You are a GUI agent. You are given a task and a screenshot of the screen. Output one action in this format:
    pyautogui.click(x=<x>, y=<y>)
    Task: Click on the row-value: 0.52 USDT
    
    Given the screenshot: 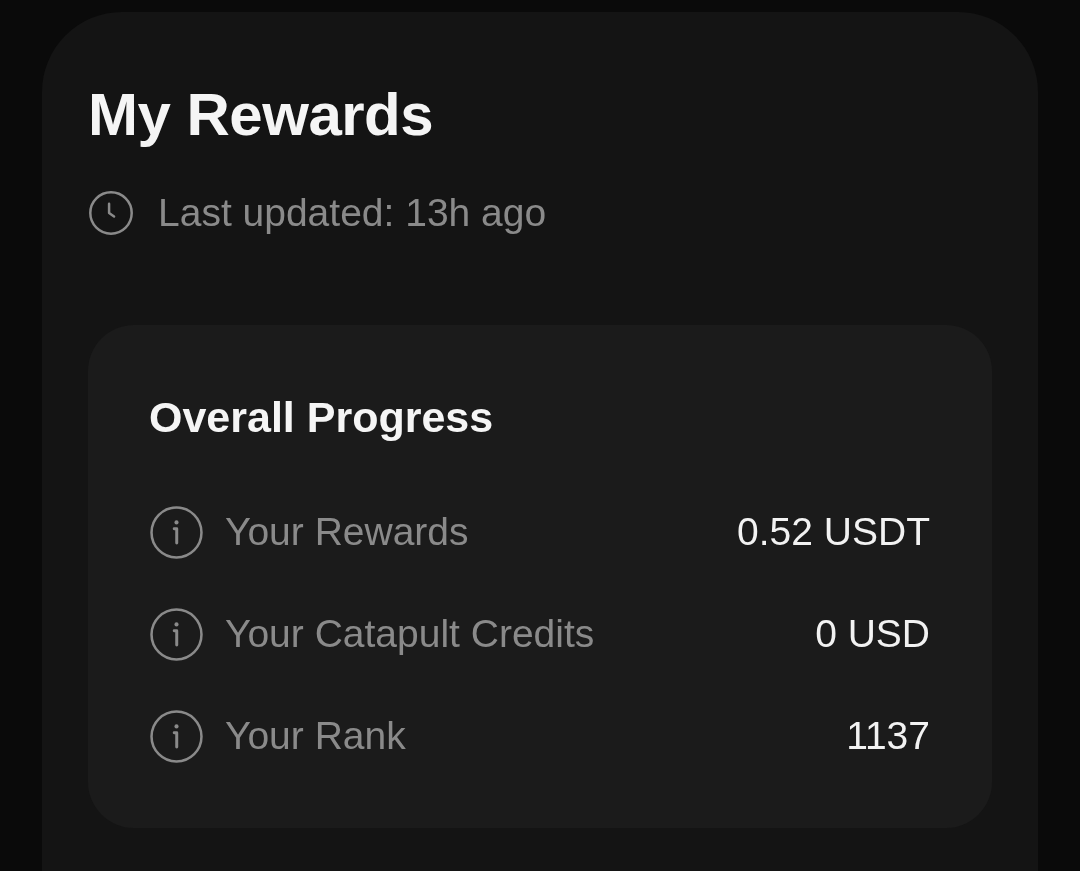 What is the action you would take?
    pyautogui.click(x=833, y=532)
    